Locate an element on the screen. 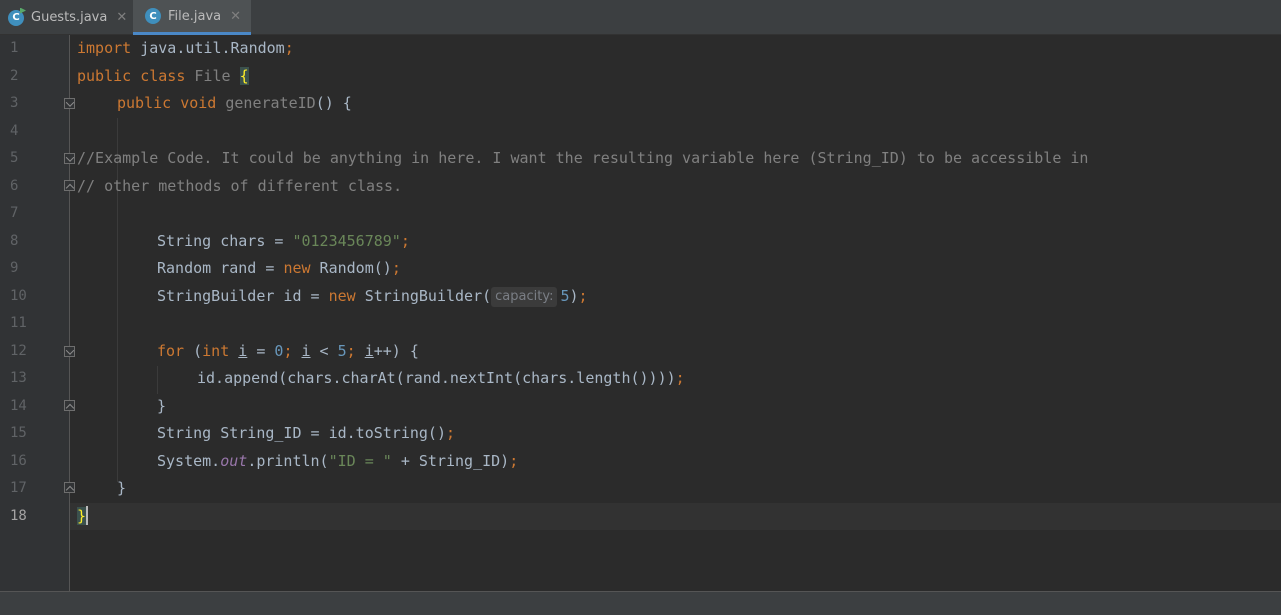 This screenshot has height=615, width=1281. keyword: for is located at coordinates (171, 351).